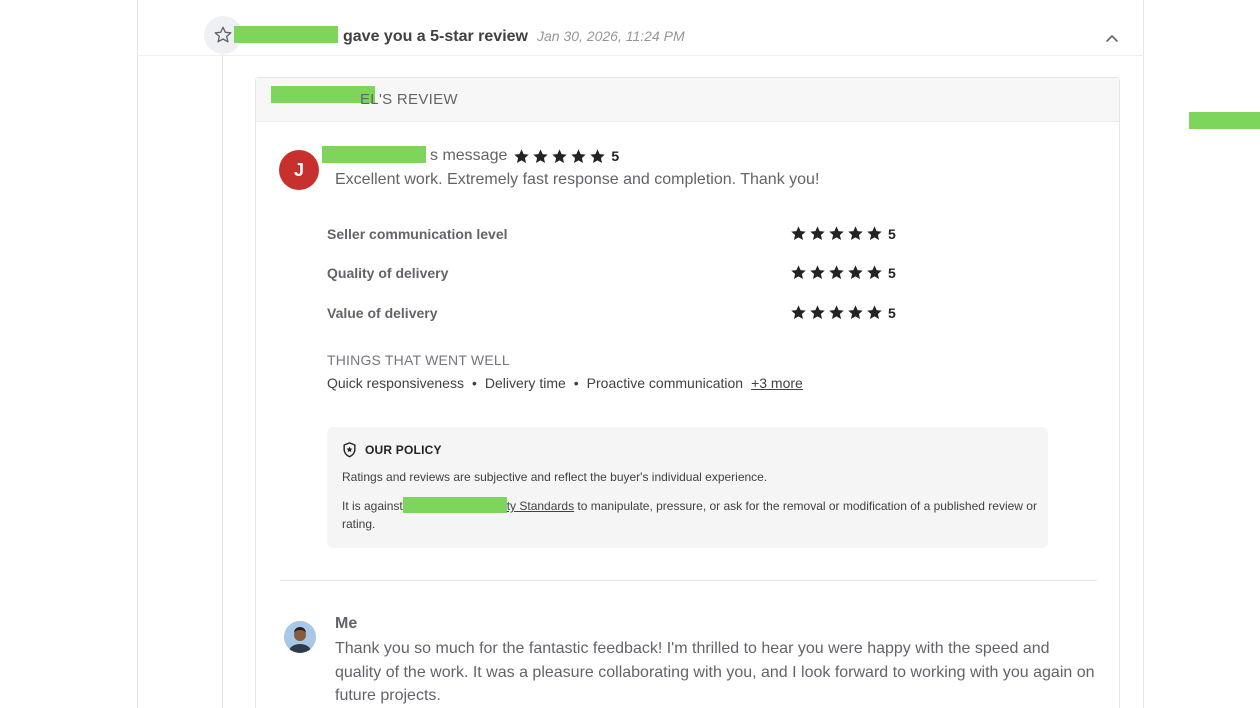 The width and height of the screenshot is (1260, 708). I want to click on profile-photo-icon, so click(300, 637).